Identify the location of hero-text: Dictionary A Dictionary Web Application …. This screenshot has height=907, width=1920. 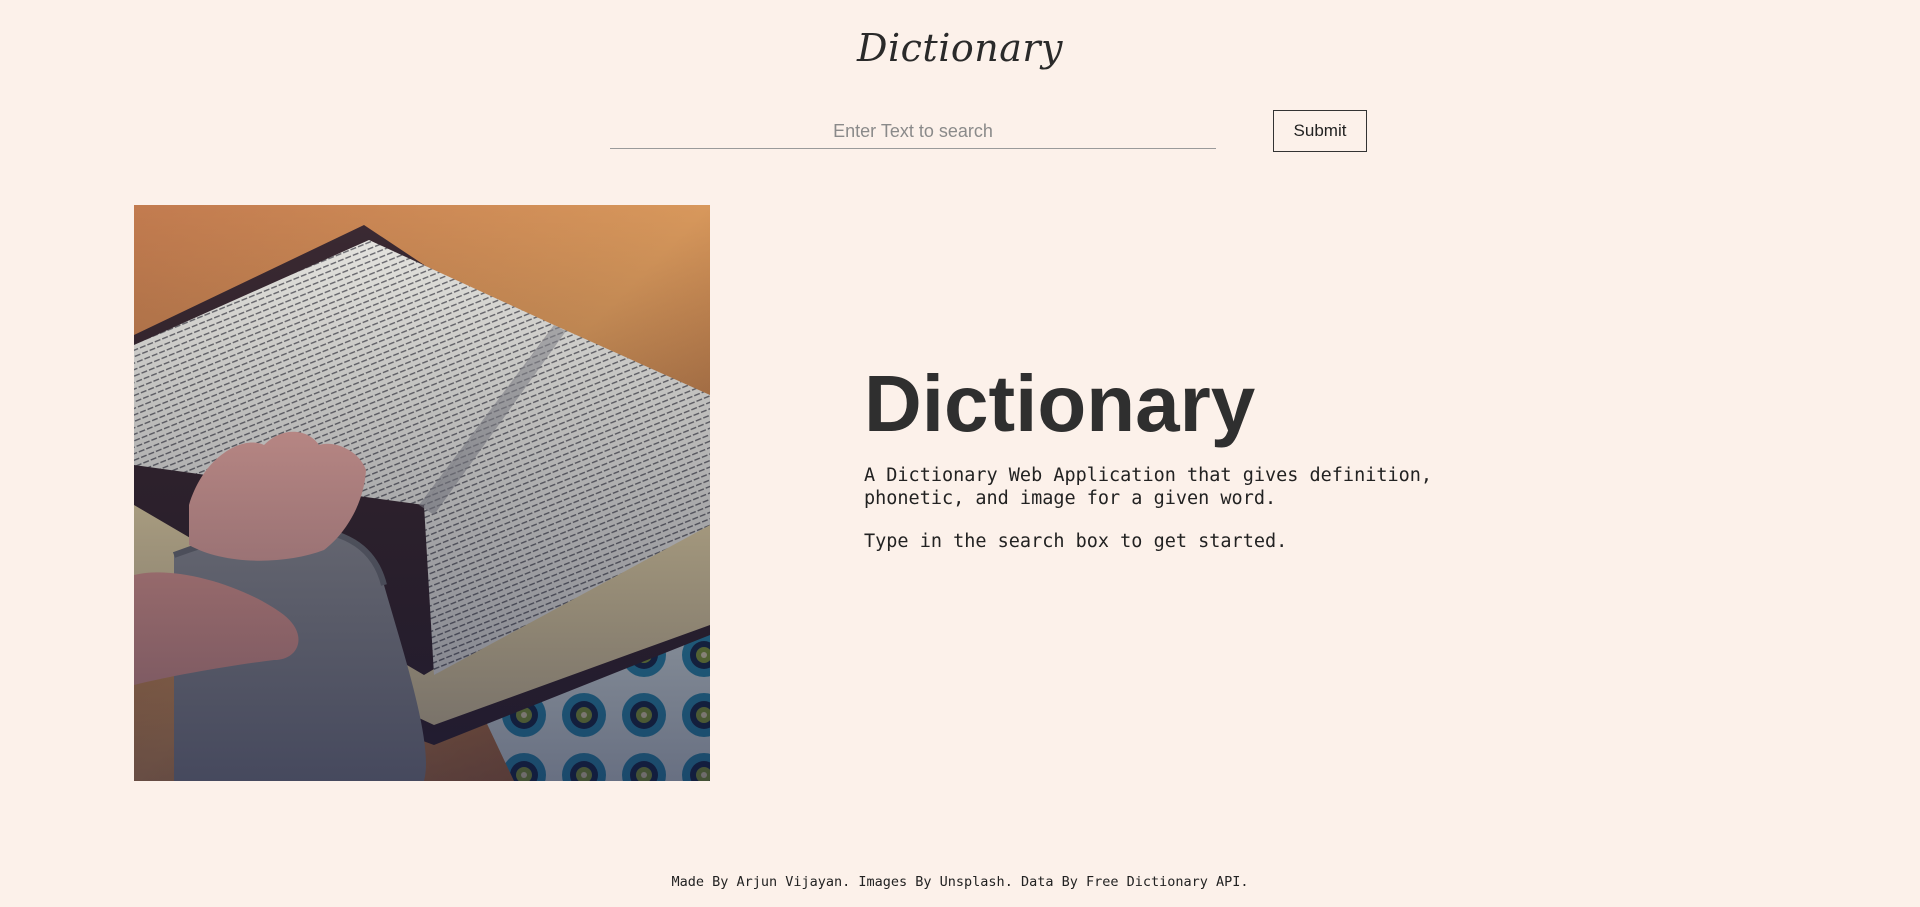
(1174, 456).